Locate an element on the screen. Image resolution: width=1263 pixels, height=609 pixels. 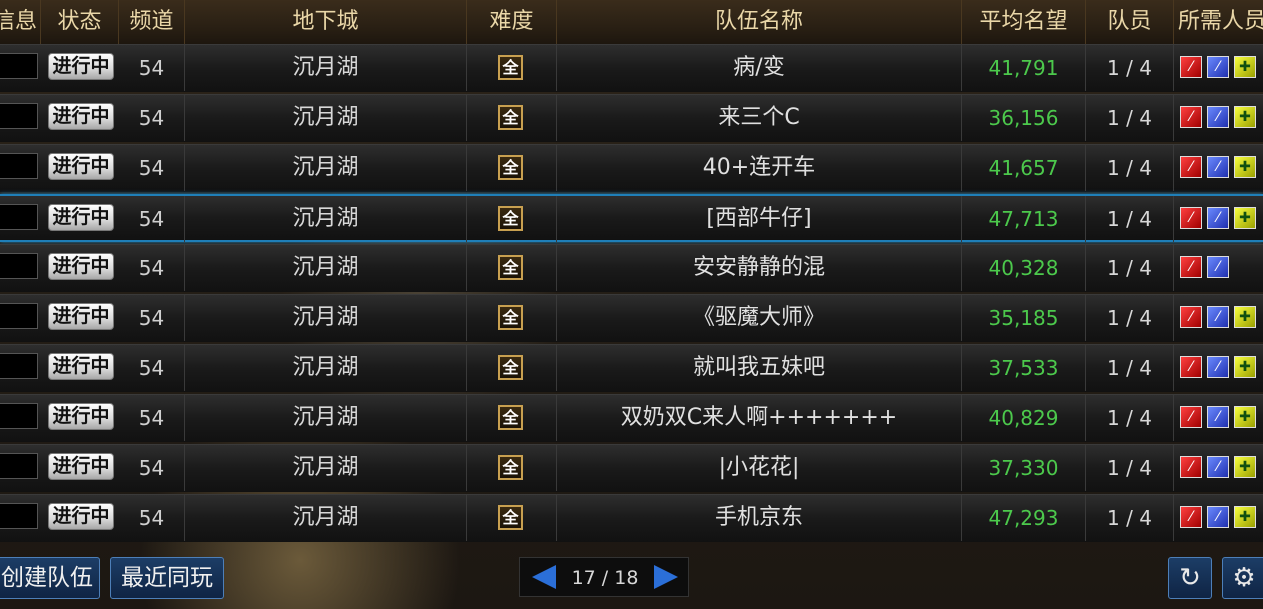
team-name: 就叫我五妹吧 is located at coordinates (759, 368).